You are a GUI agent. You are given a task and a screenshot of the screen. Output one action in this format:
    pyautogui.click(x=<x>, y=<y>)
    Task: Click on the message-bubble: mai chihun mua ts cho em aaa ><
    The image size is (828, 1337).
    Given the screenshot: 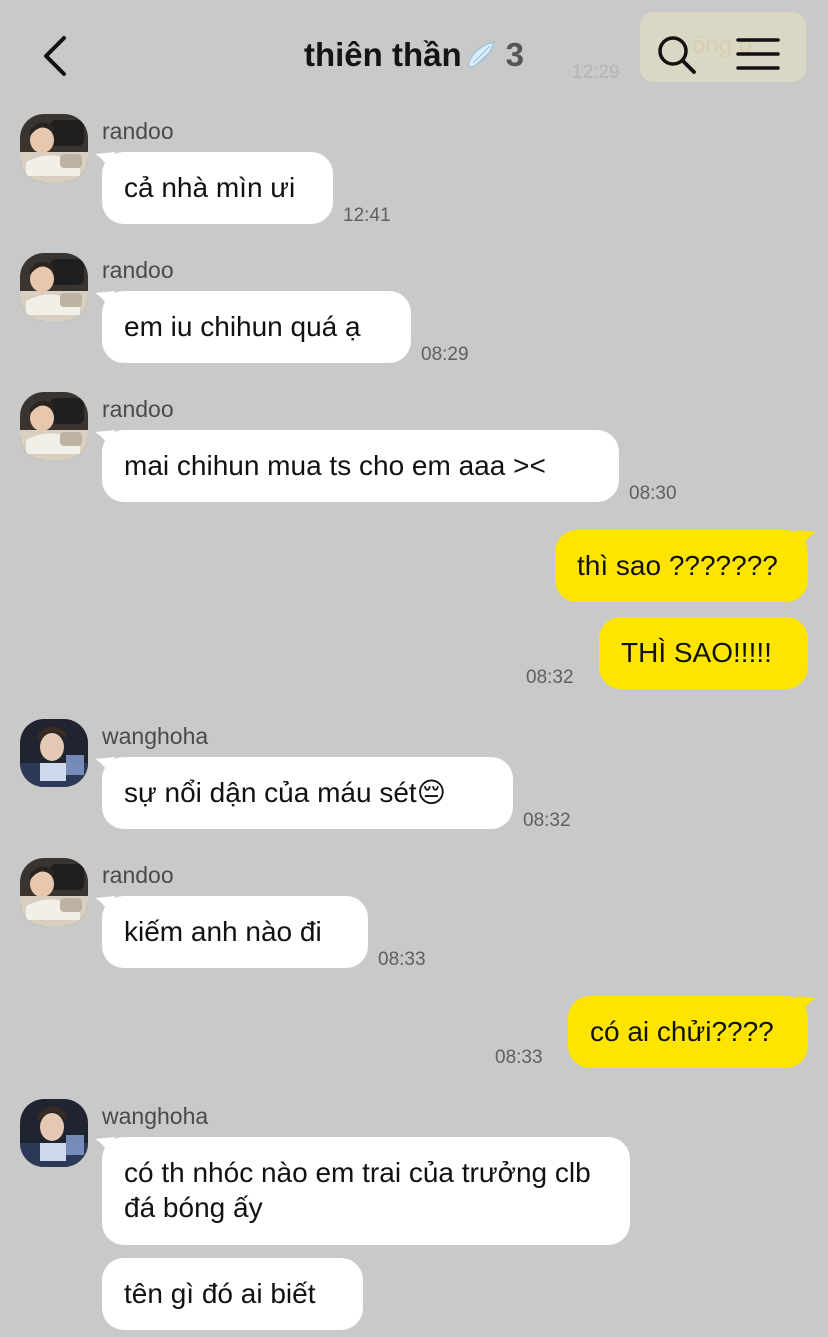 What is the action you would take?
    pyautogui.click(x=360, y=466)
    